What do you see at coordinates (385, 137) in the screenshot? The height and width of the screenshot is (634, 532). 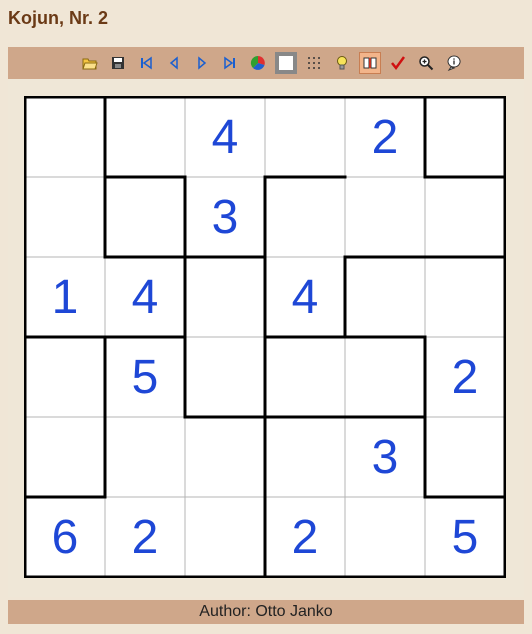 I see `grid-cell-r1c5: 2` at bounding box center [385, 137].